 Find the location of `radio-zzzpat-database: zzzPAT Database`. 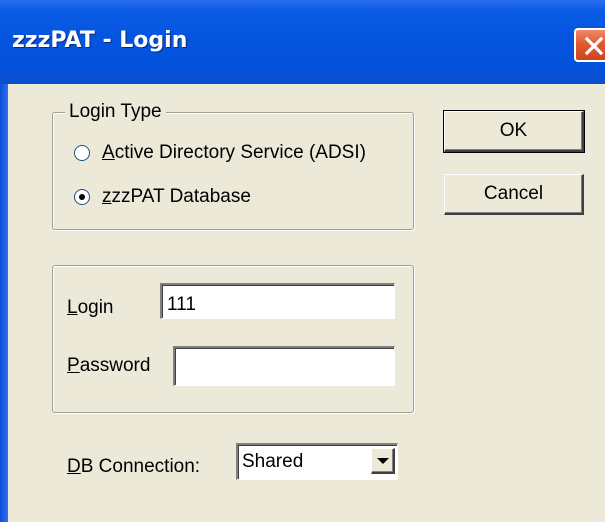

radio-zzzpat-database: zzzPAT Database is located at coordinates (162, 197).